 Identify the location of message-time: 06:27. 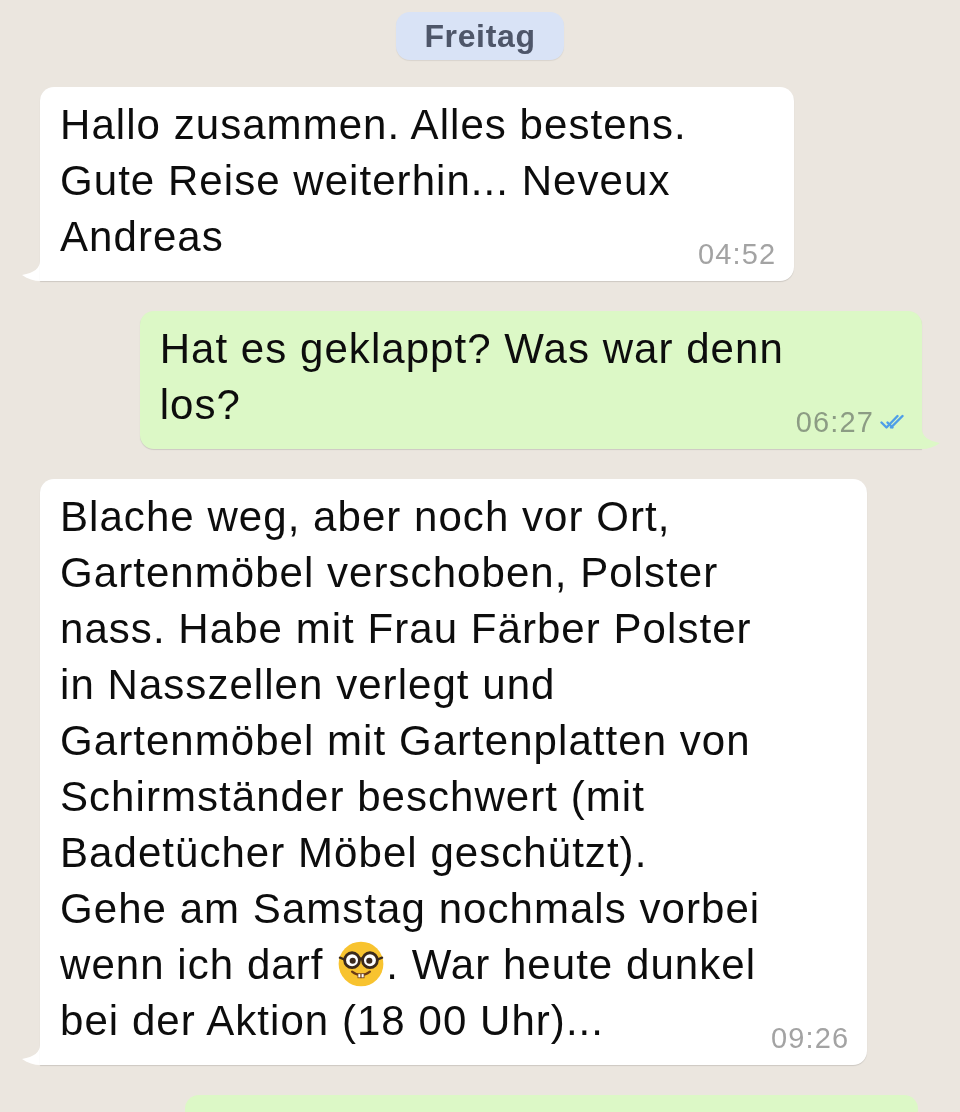
(834, 422).